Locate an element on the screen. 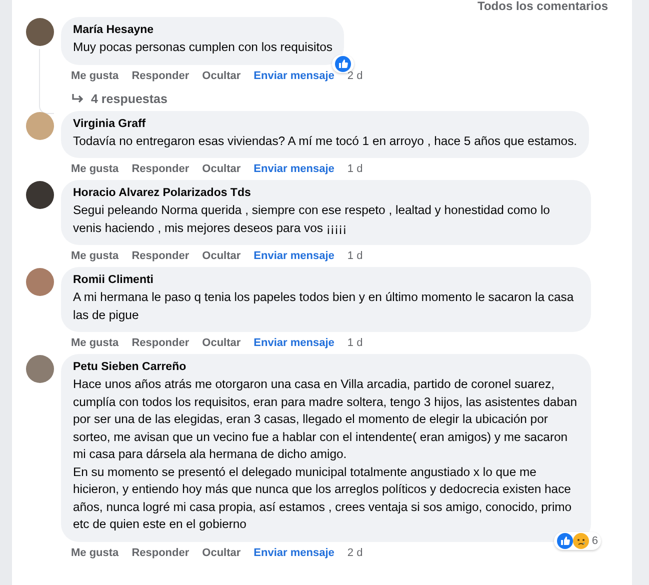 This screenshot has width=649, height=585. all-comments-filter: Todos los comentarios is located at coordinates (543, 6).